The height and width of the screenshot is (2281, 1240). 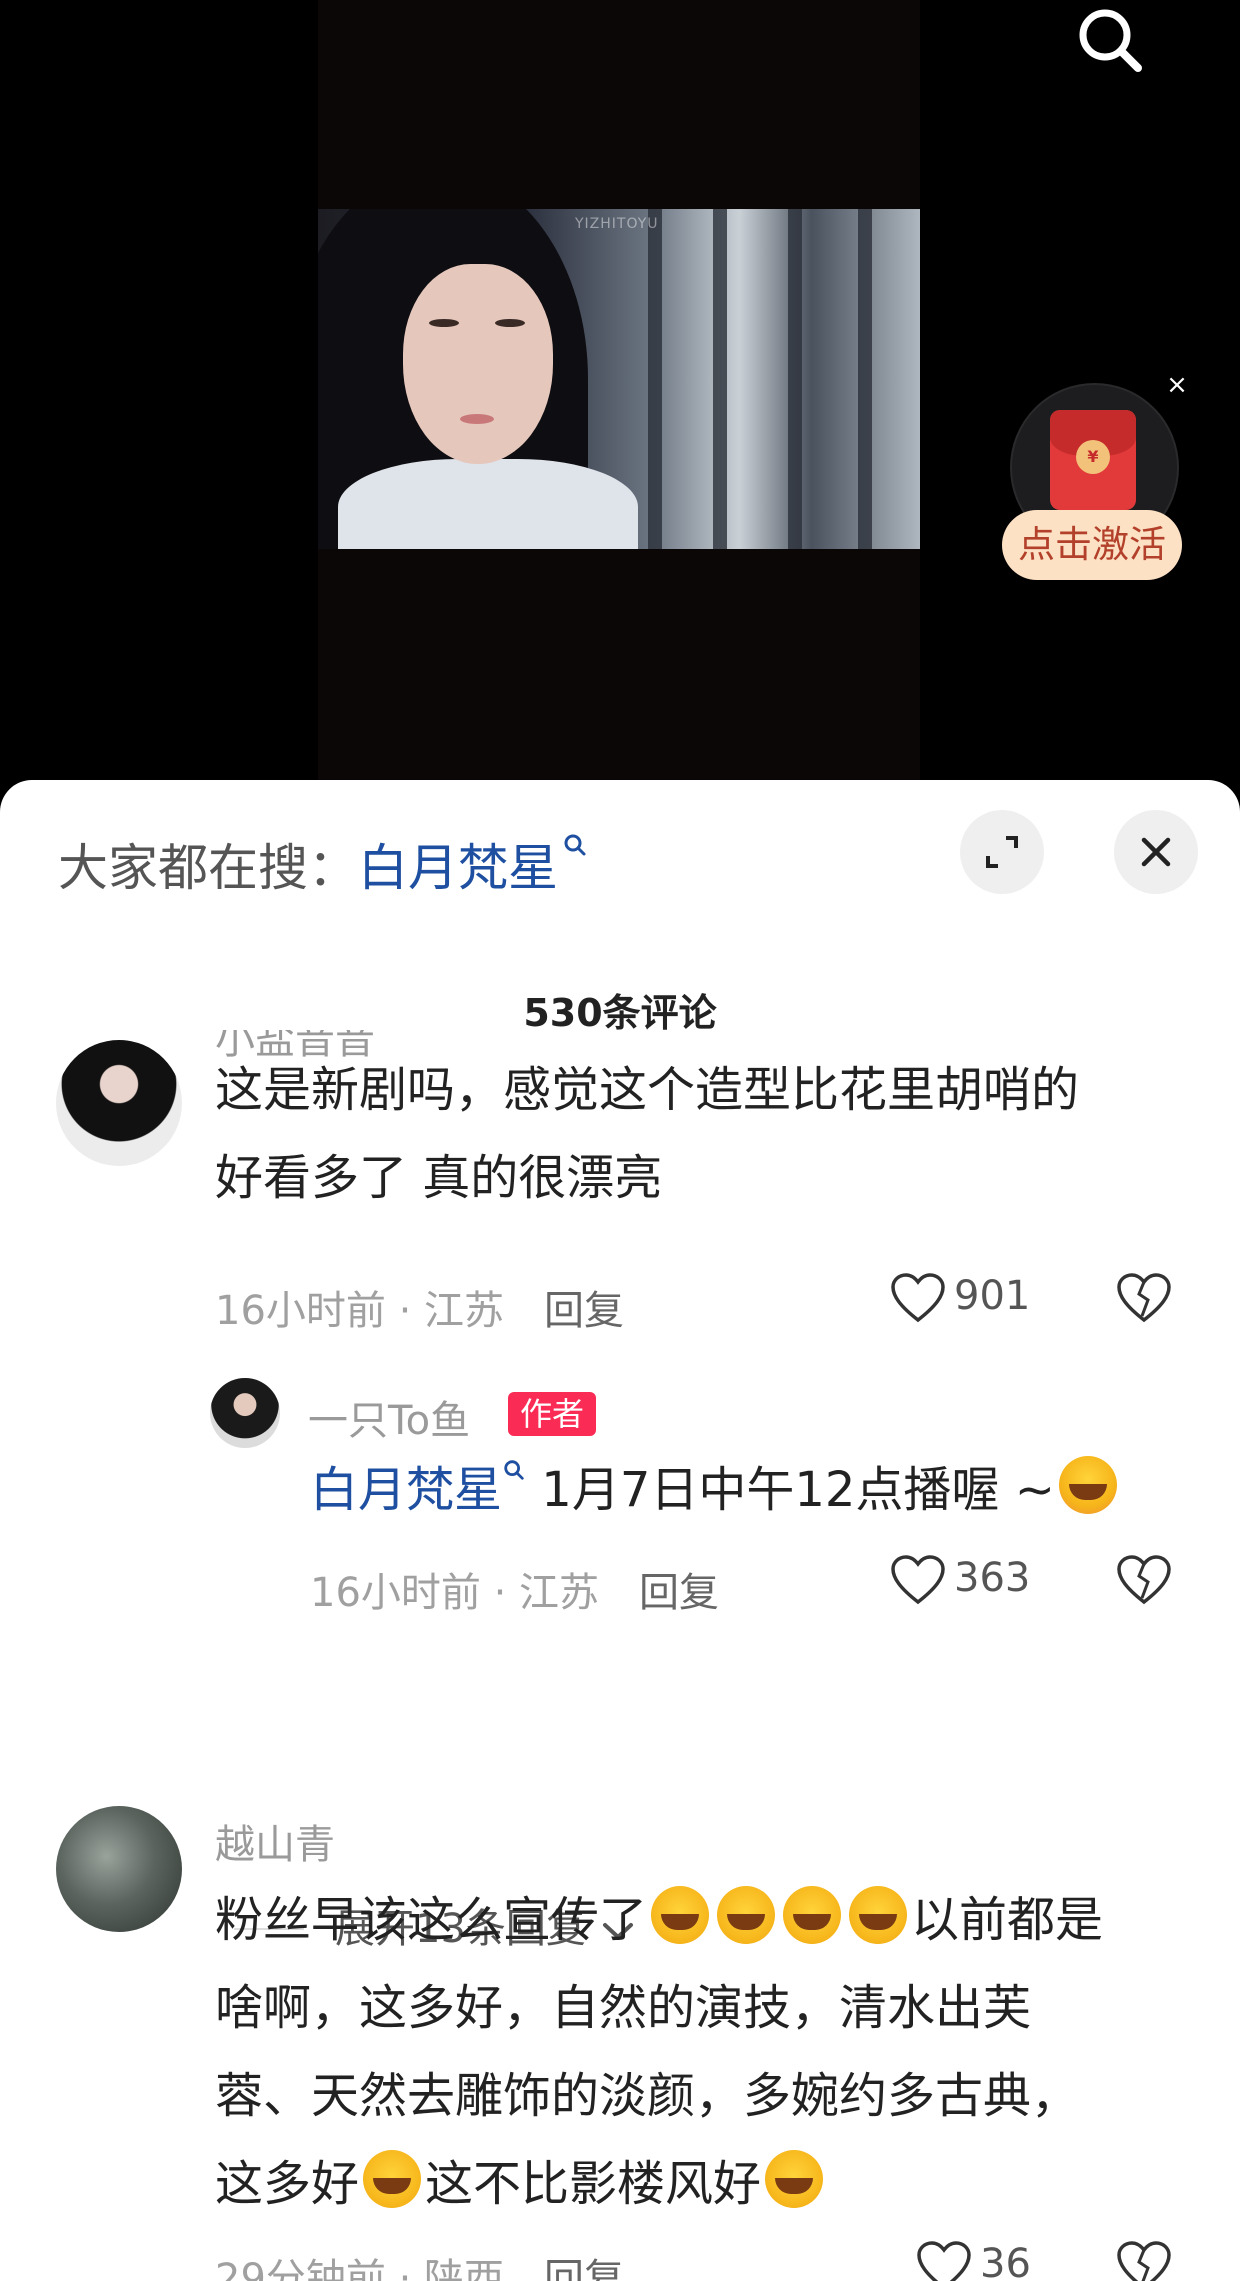 What do you see at coordinates (1087, 1485) in the screenshot?
I see `hug-emoji-icon` at bounding box center [1087, 1485].